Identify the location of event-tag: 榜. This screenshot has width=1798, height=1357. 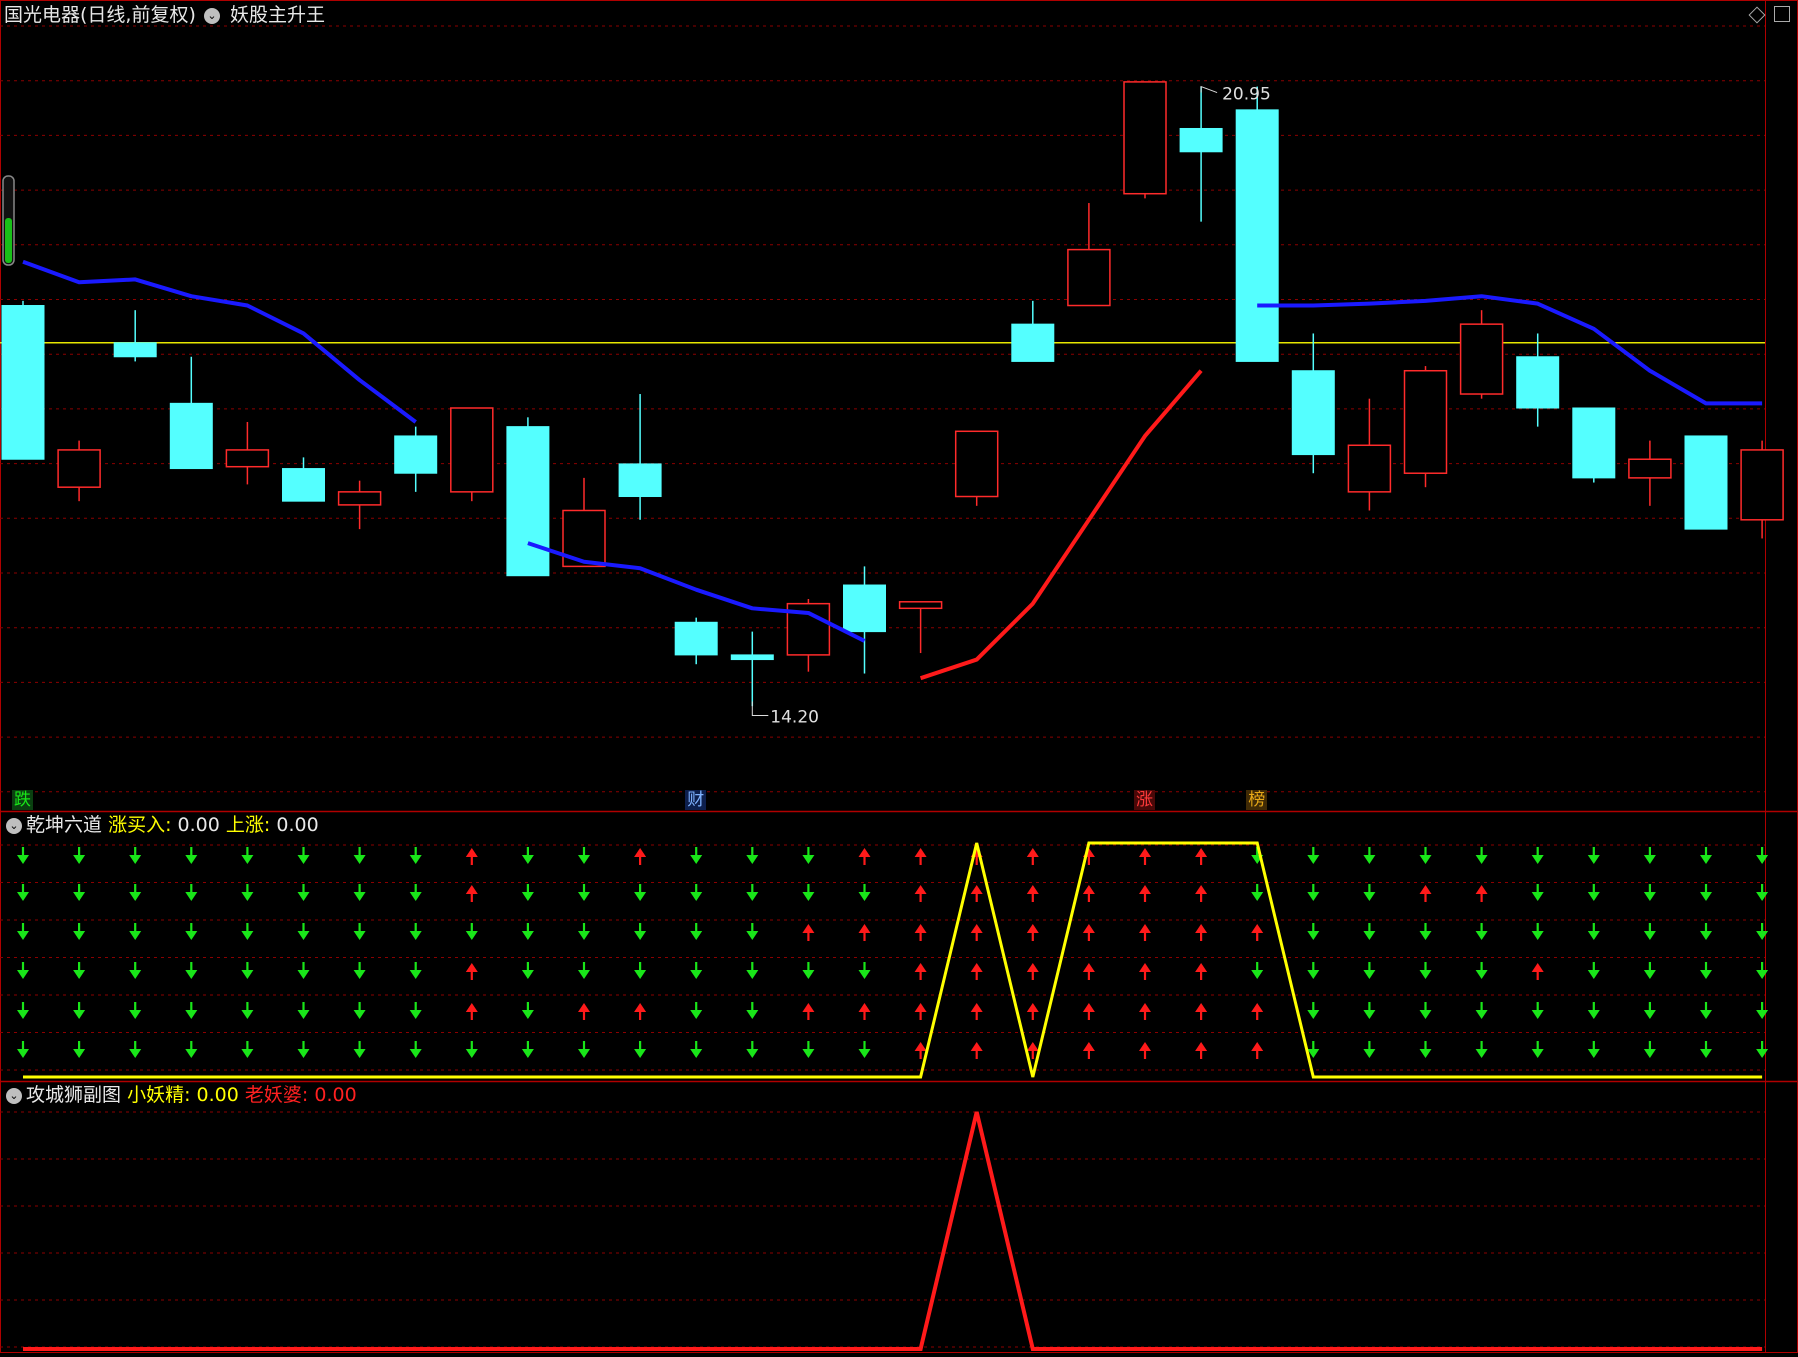
(1257, 800).